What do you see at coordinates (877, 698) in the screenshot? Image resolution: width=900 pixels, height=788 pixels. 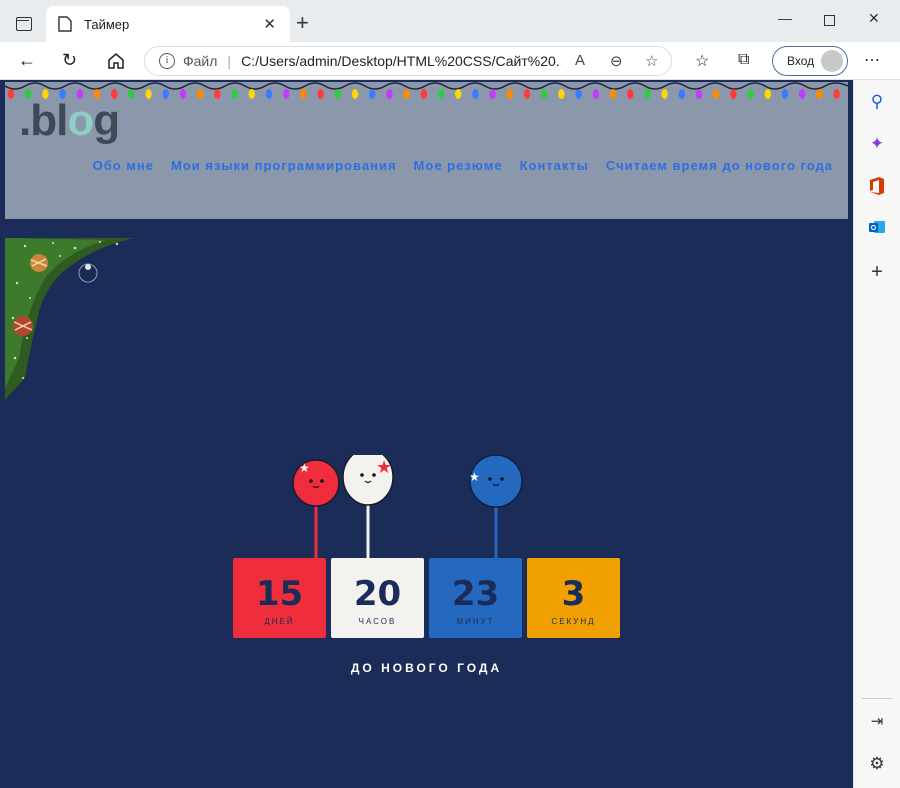 I see `sidebar-divider` at bounding box center [877, 698].